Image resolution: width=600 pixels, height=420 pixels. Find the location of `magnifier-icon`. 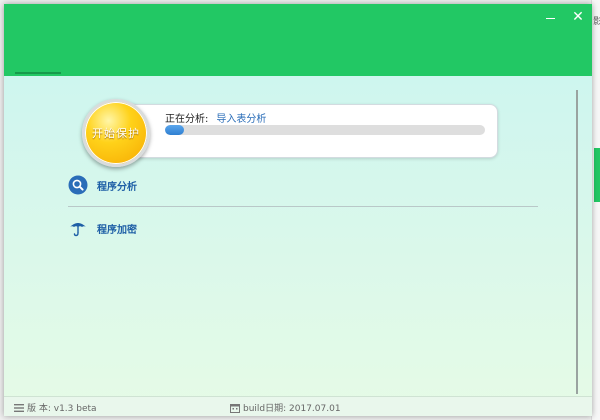

magnifier-icon is located at coordinates (78, 185).